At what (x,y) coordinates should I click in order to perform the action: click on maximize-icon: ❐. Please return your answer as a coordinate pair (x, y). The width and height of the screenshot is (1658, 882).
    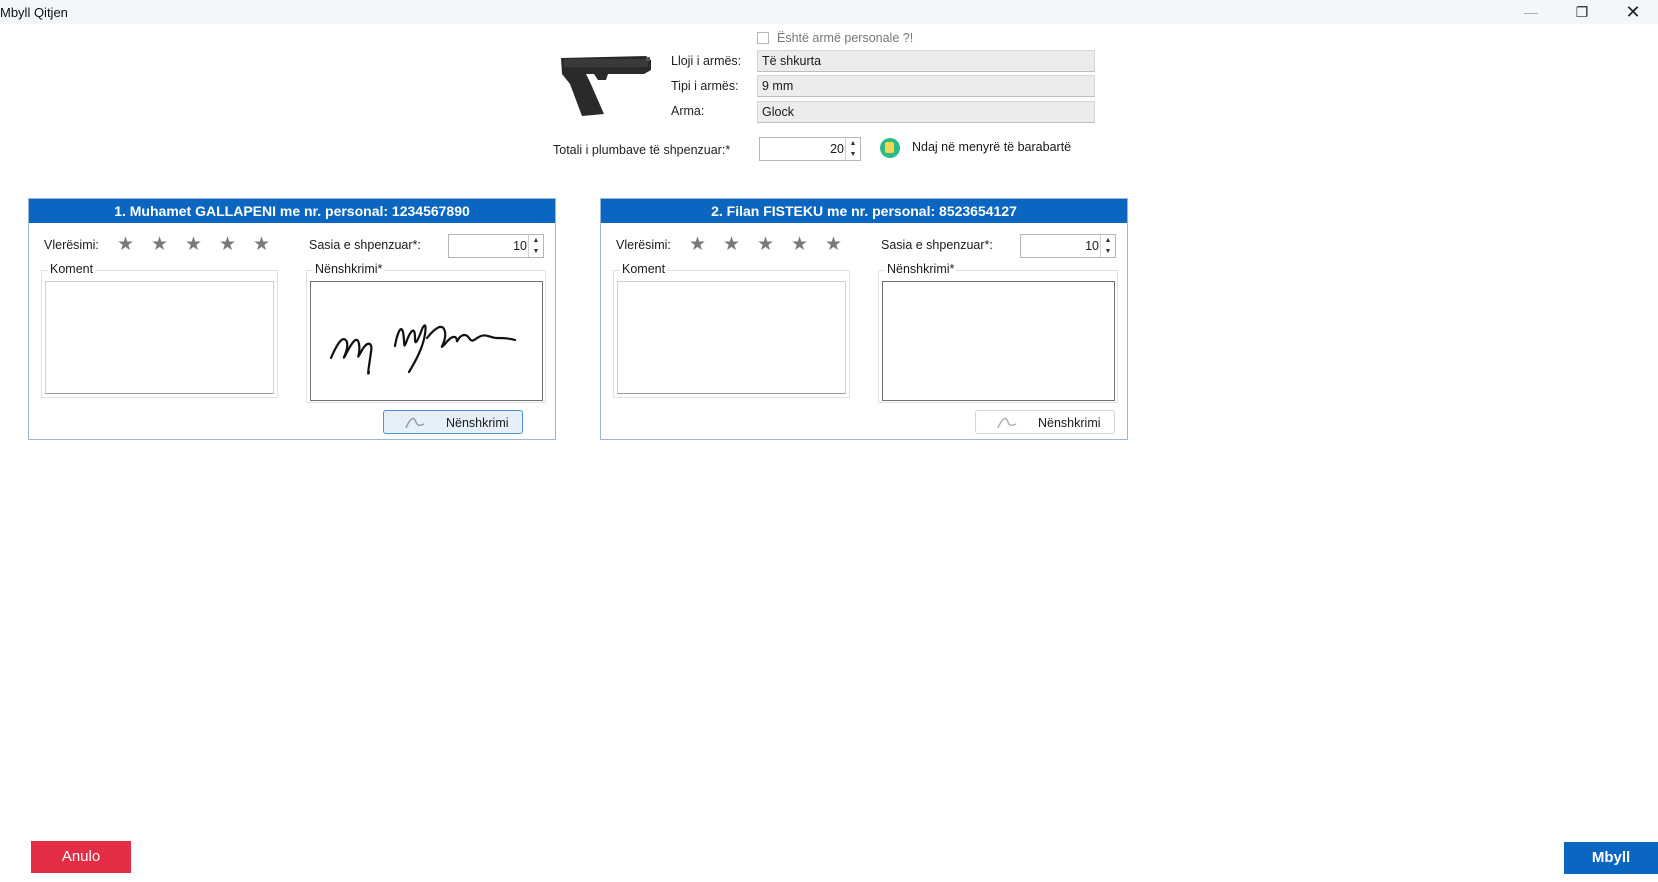
    Looking at the image, I should click on (1582, 12).